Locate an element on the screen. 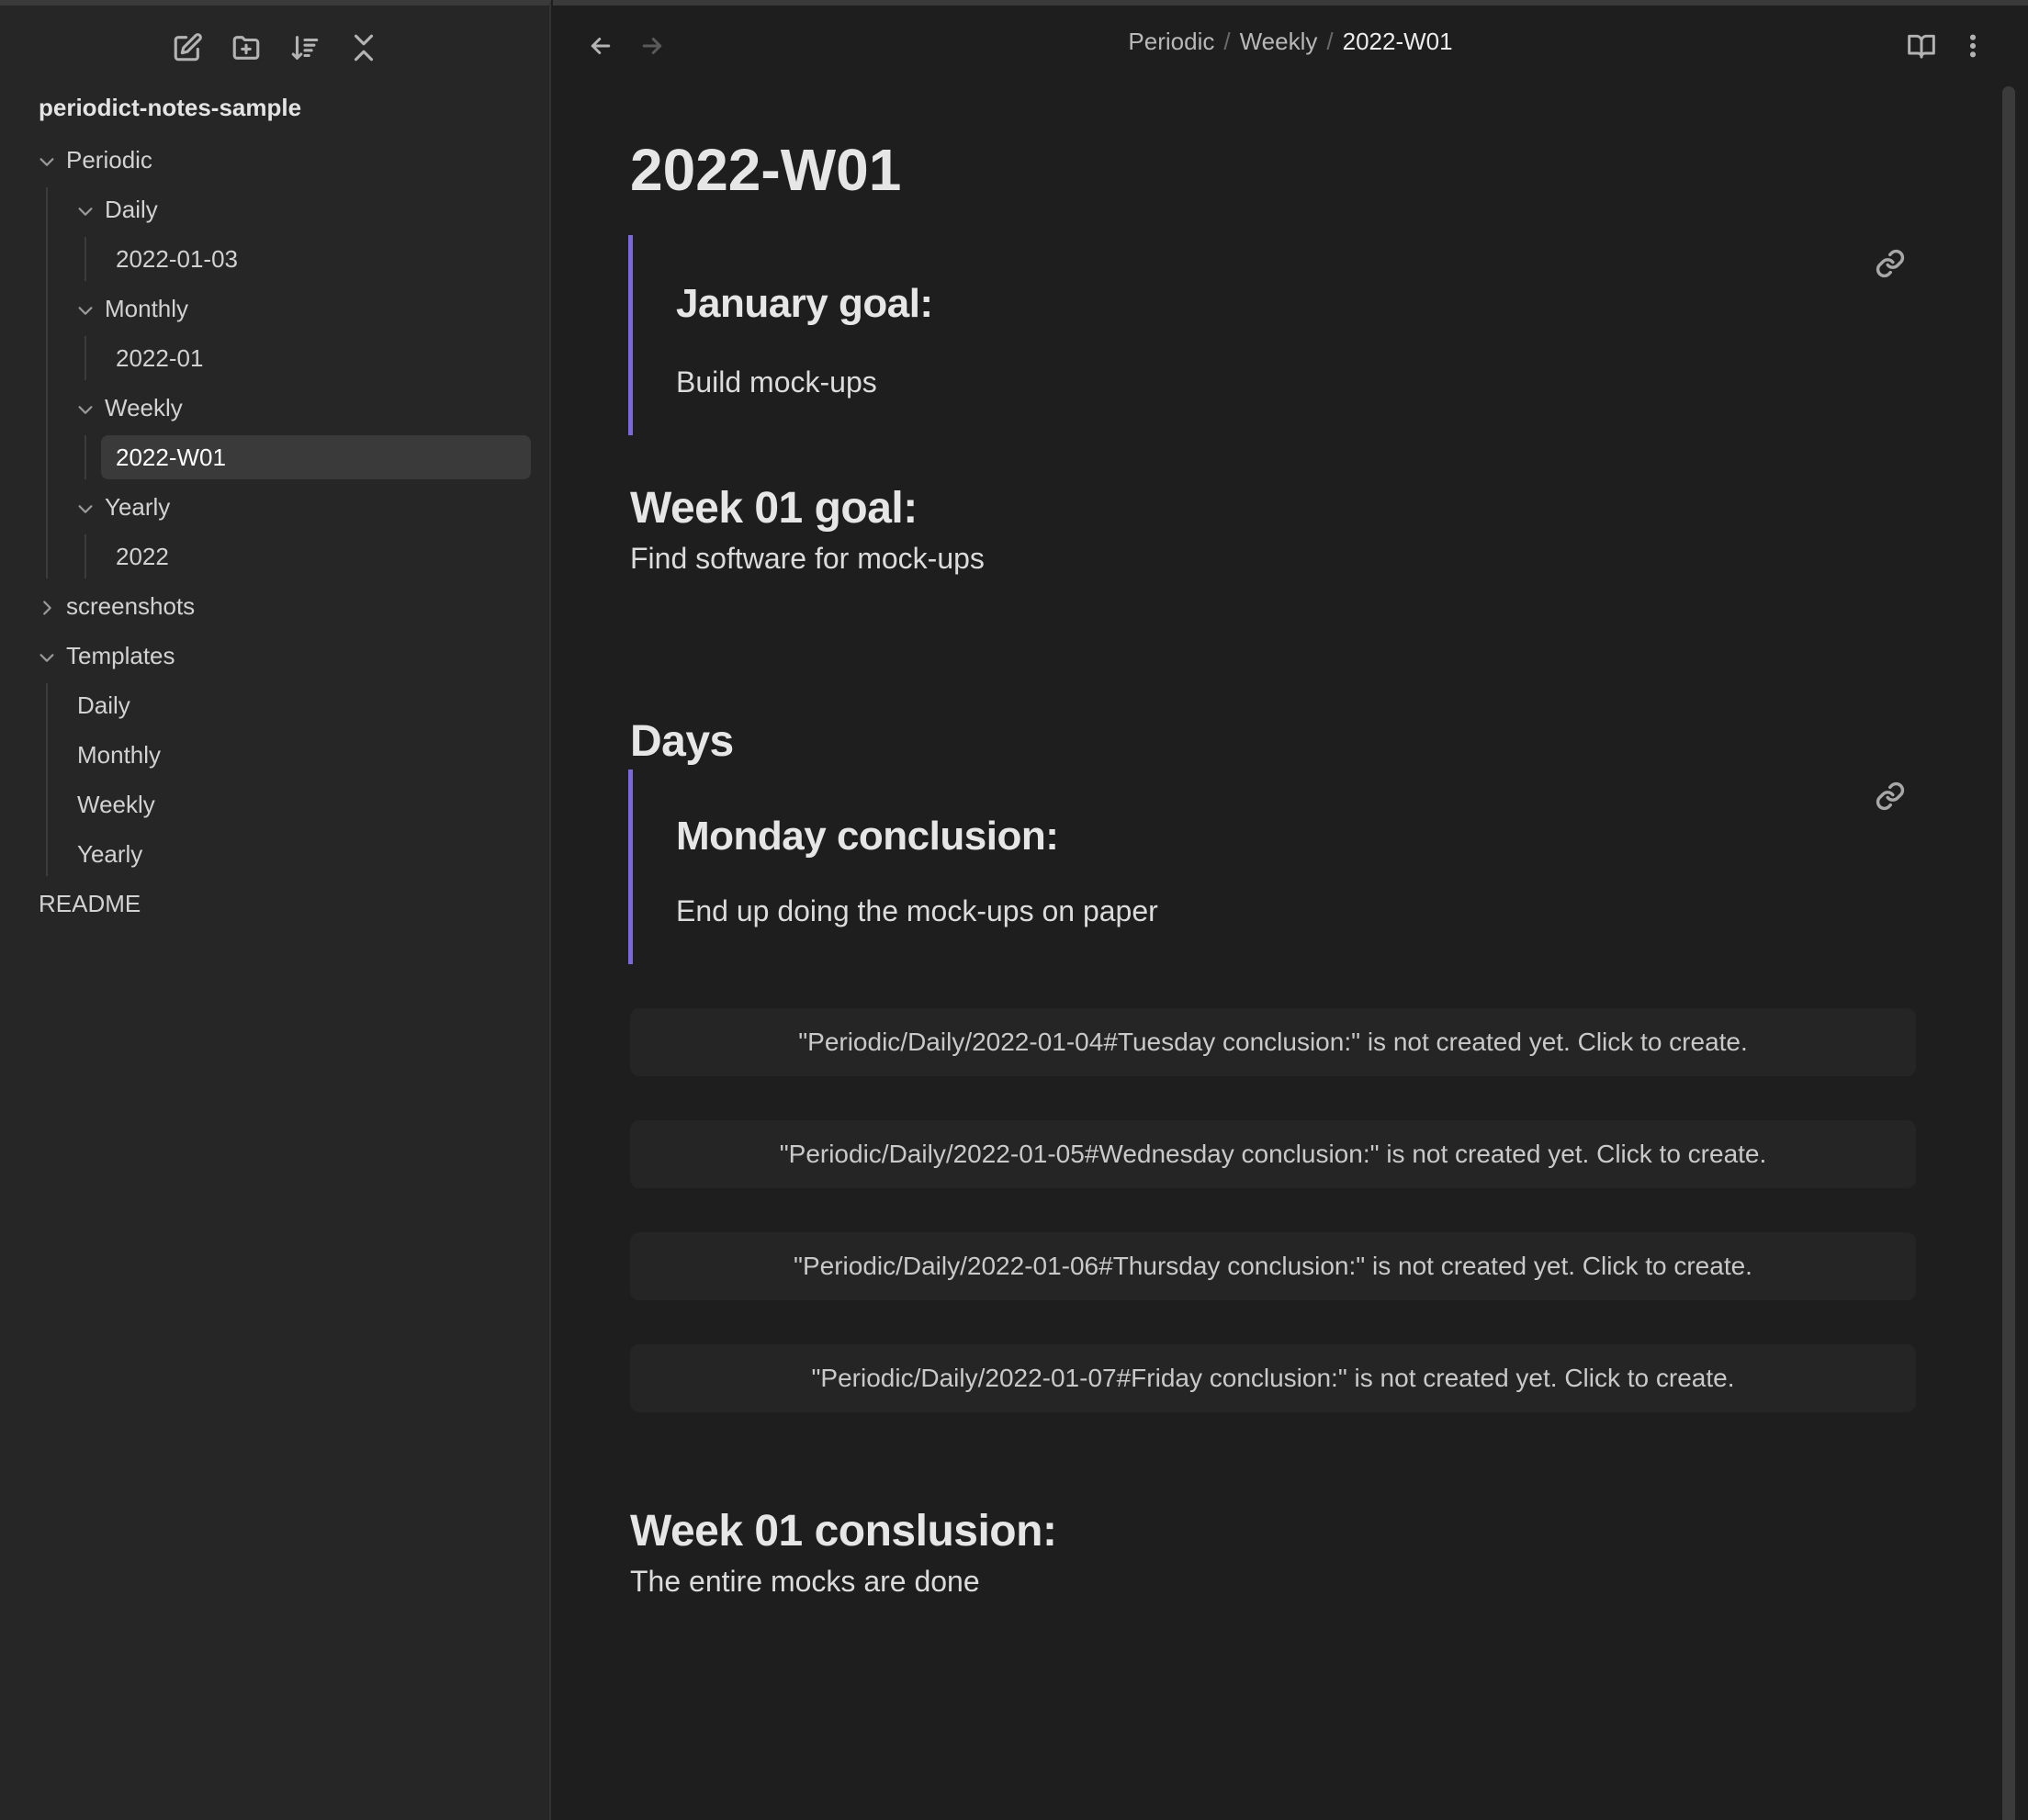 Image resolution: width=2028 pixels, height=1820 pixels. reading-view-button is located at coordinates (1921, 46).